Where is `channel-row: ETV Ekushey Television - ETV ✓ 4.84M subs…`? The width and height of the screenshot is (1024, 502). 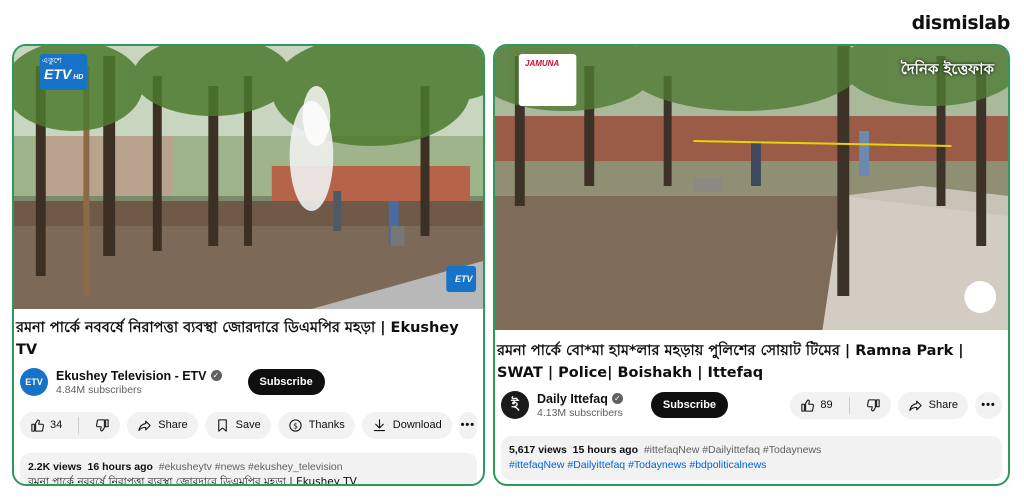
channel-row: ETV Ekushey Television - ETV ✓ 4.84M subs… is located at coordinates (248, 382).